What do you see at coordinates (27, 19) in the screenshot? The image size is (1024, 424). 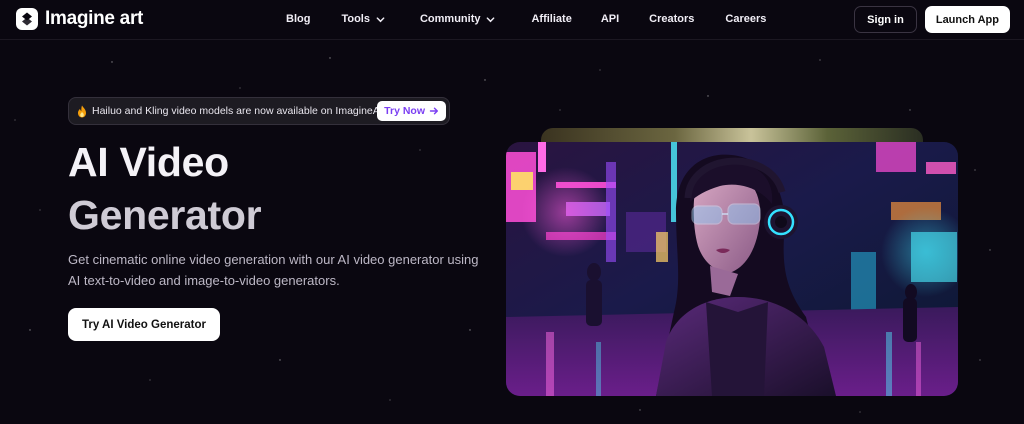 I see `imagine-art-logo-icon` at bounding box center [27, 19].